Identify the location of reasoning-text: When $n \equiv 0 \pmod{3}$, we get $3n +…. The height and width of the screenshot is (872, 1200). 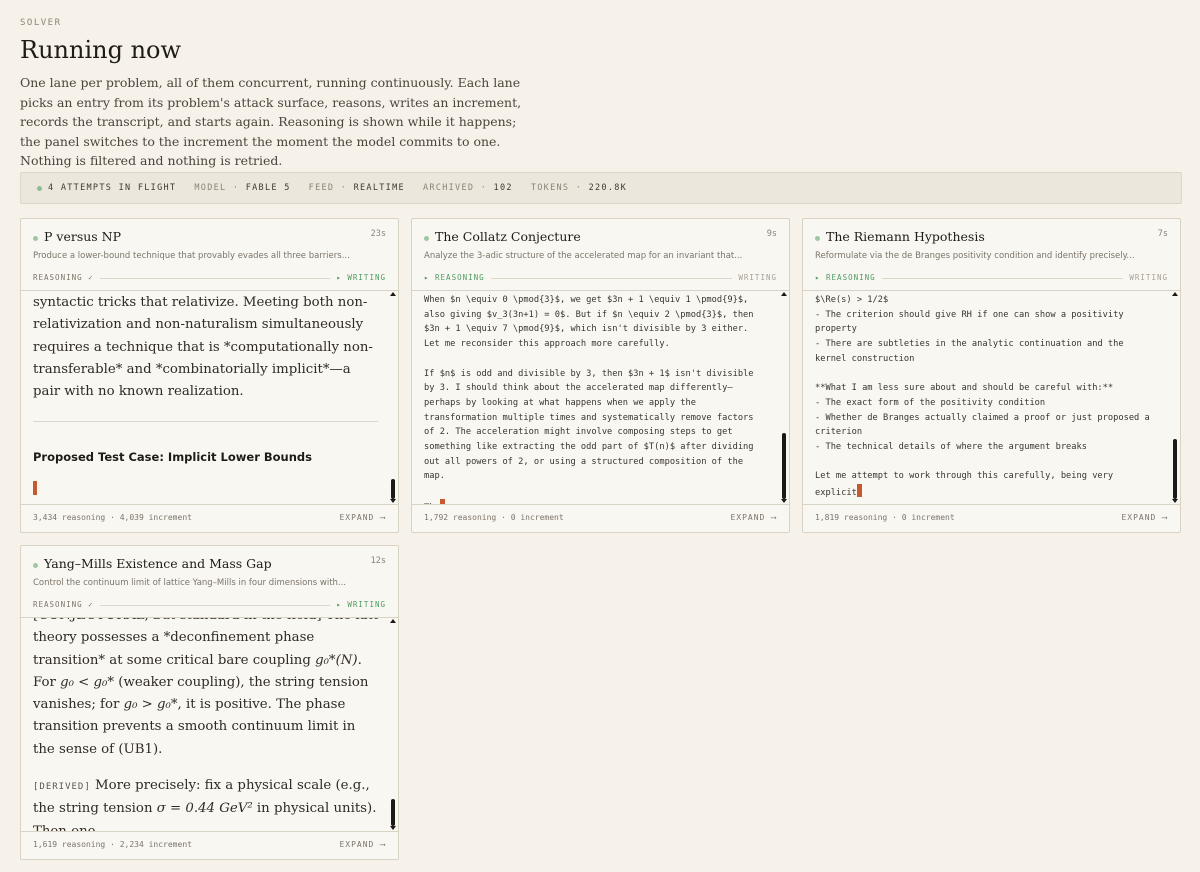
(589, 399).